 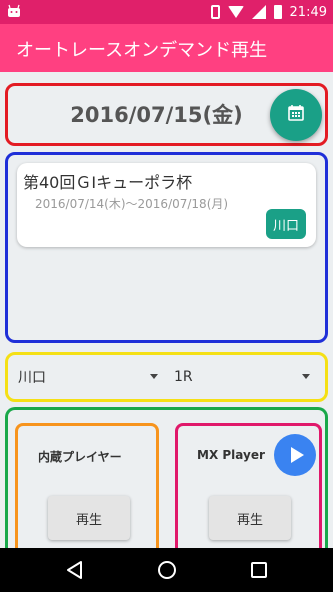 I want to click on calendar-button, so click(x=296, y=115).